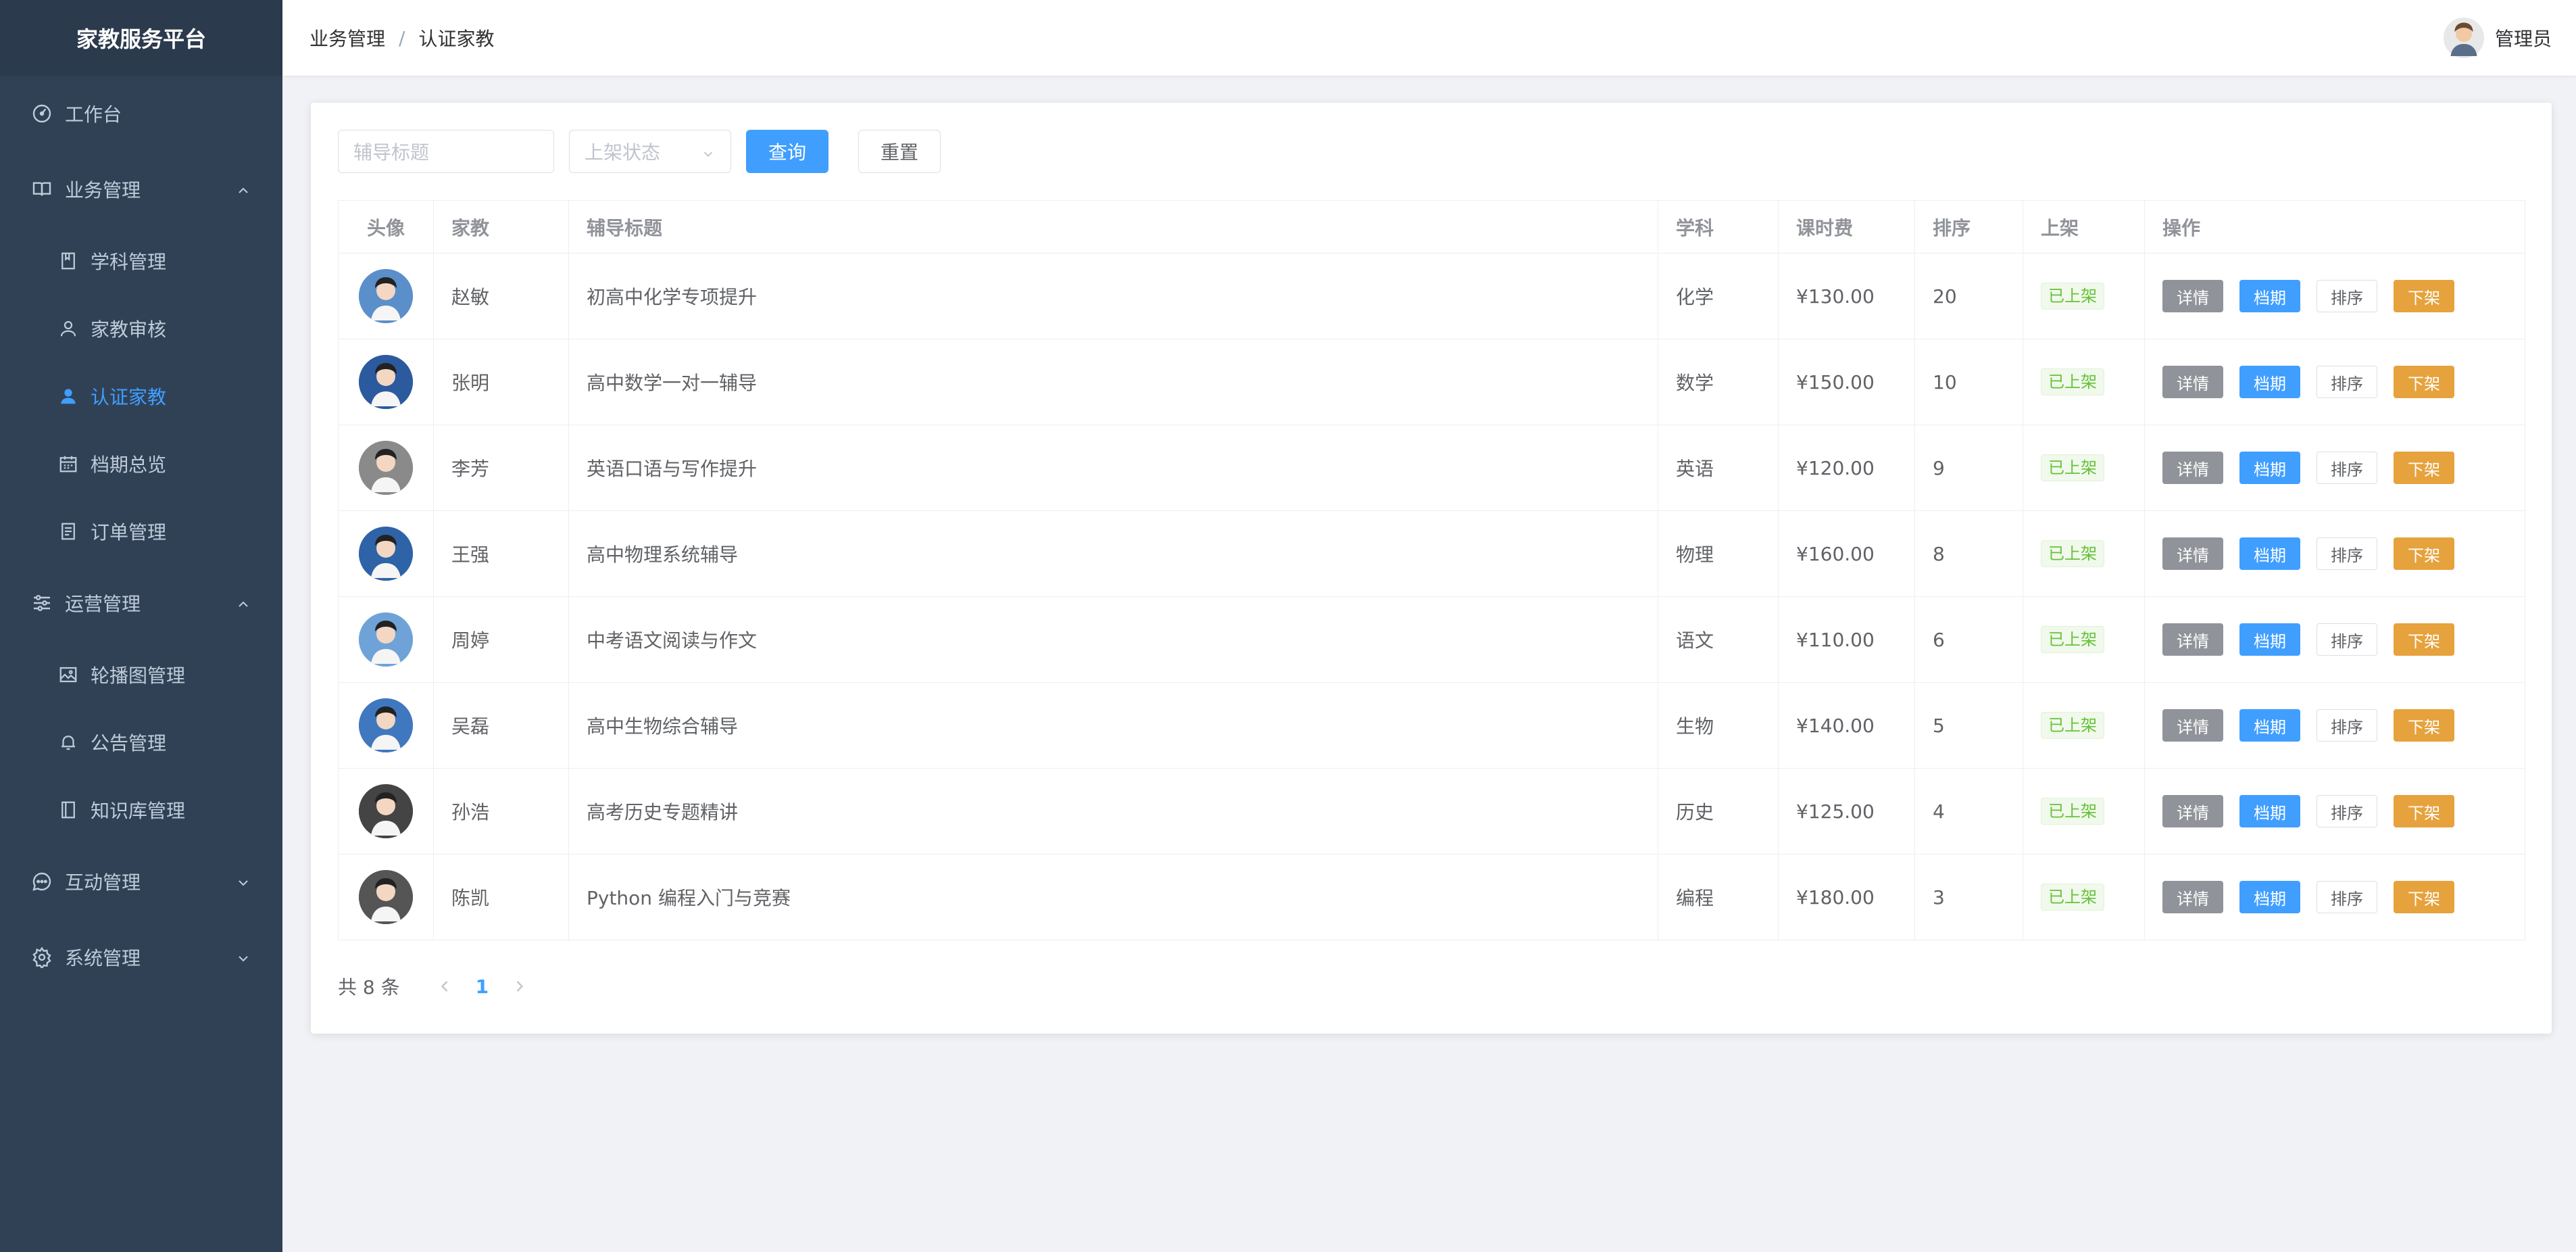  What do you see at coordinates (129, 532) in the screenshot?
I see `sidebar-item-label: 订单管理` at bounding box center [129, 532].